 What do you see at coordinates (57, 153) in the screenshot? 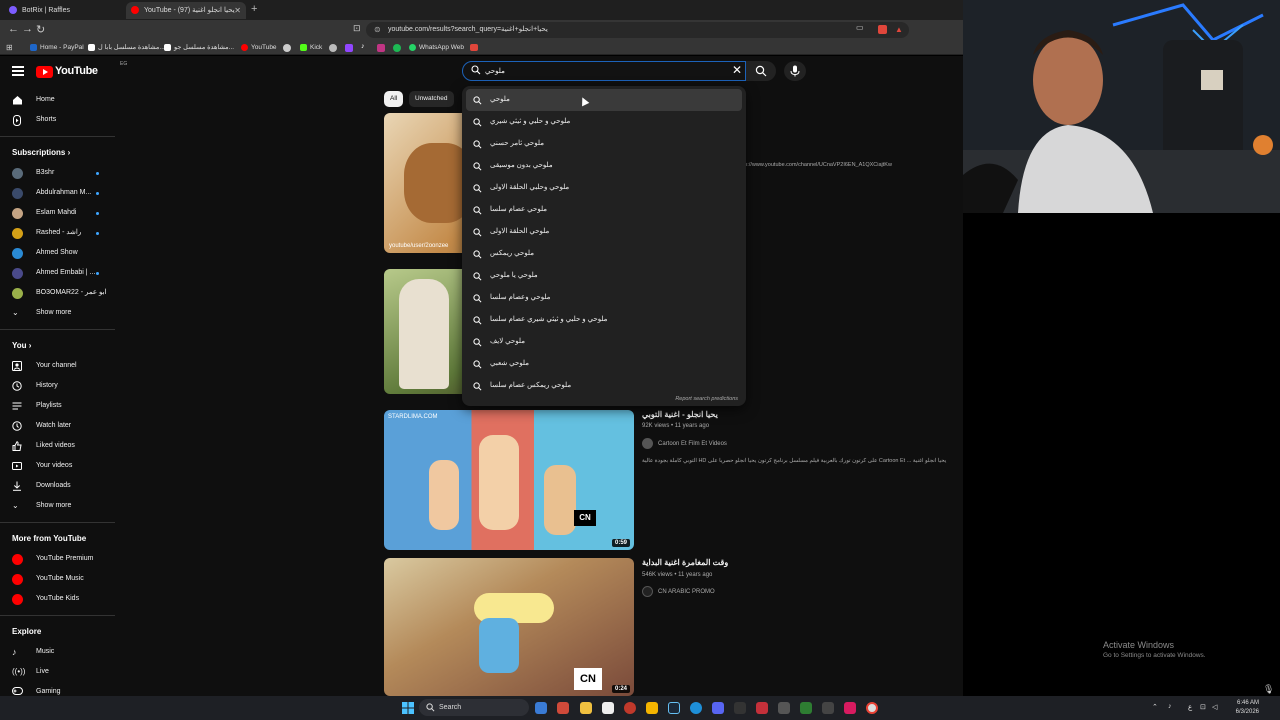
I see `subscriptions-heading: Subscriptions ›` at bounding box center [57, 153].